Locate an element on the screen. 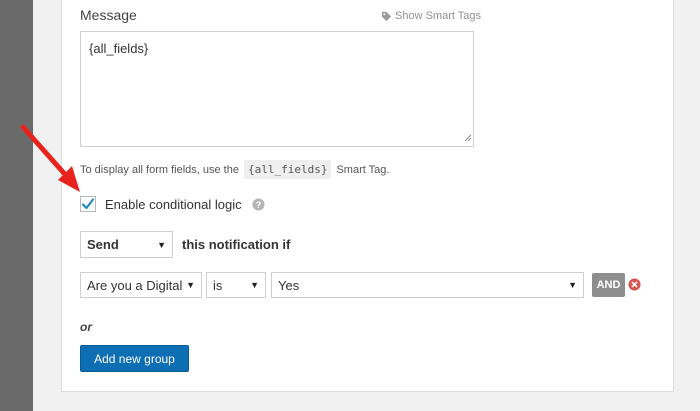 The width and height of the screenshot is (700, 411). checkmark-icon is located at coordinates (88, 204).